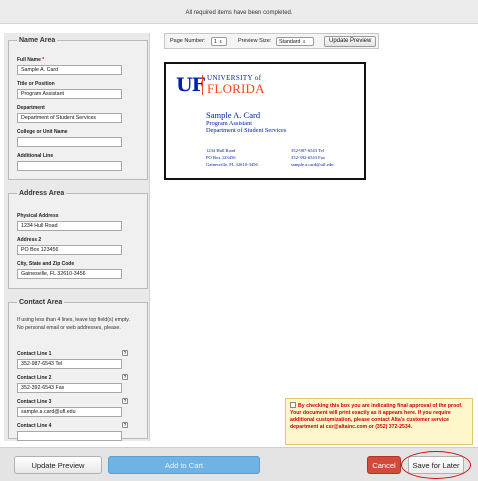 The width and height of the screenshot is (478, 481). Describe the element at coordinates (69, 94) in the screenshot. I see `title-input: Program Assistant` at that location.